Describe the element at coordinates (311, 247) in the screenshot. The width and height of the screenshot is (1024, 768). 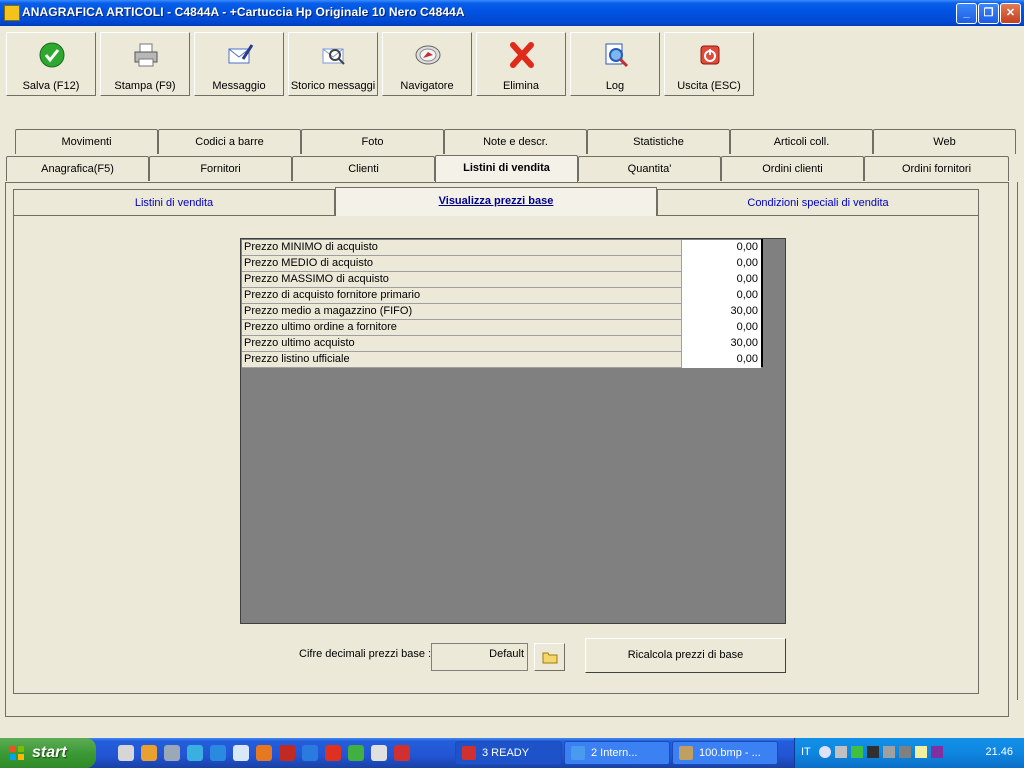
I see `price-label: Prezzo MINIMO di acquisto` at that location.